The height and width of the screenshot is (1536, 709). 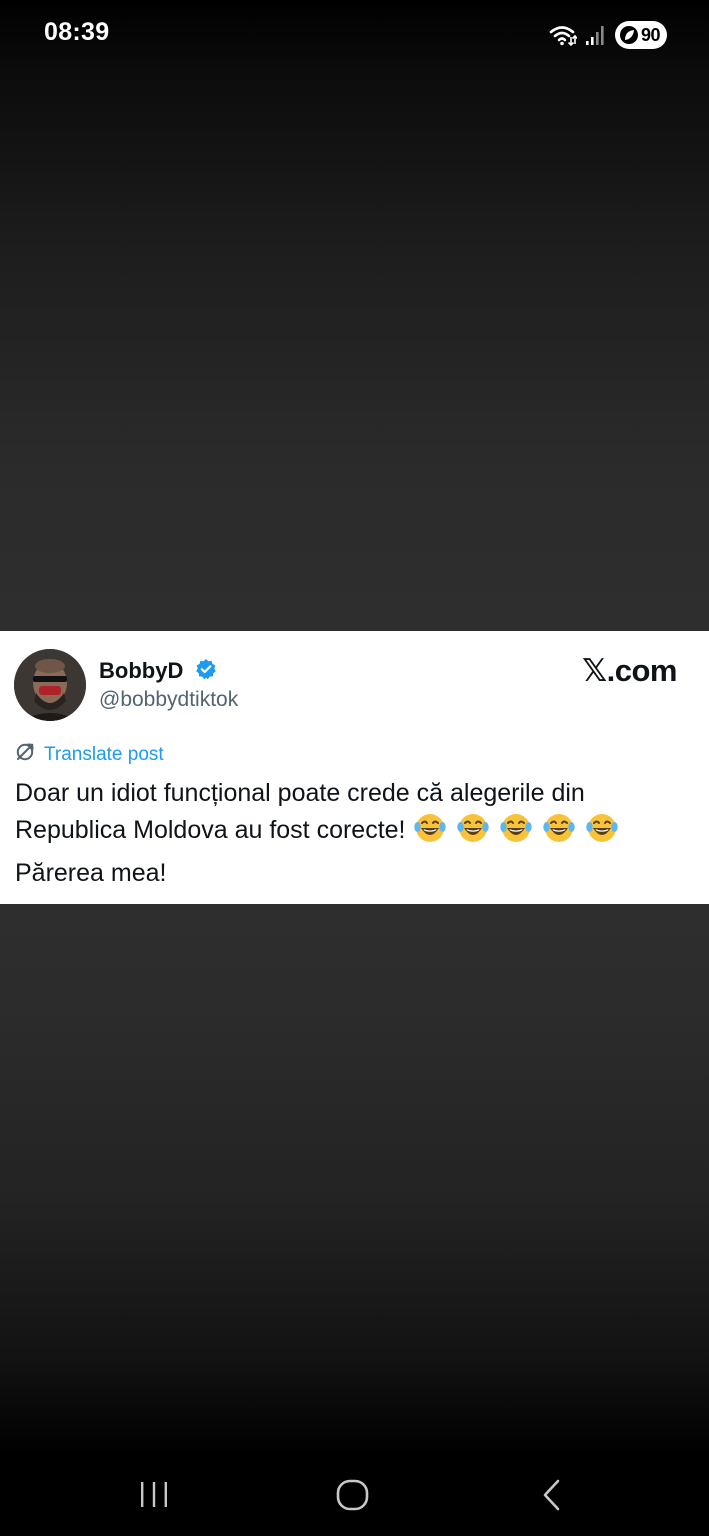 What do you see at coordinates (104, 754) in the screenshot?
I see `translate-post-label: Translate post` at bounding box center [104, 754].